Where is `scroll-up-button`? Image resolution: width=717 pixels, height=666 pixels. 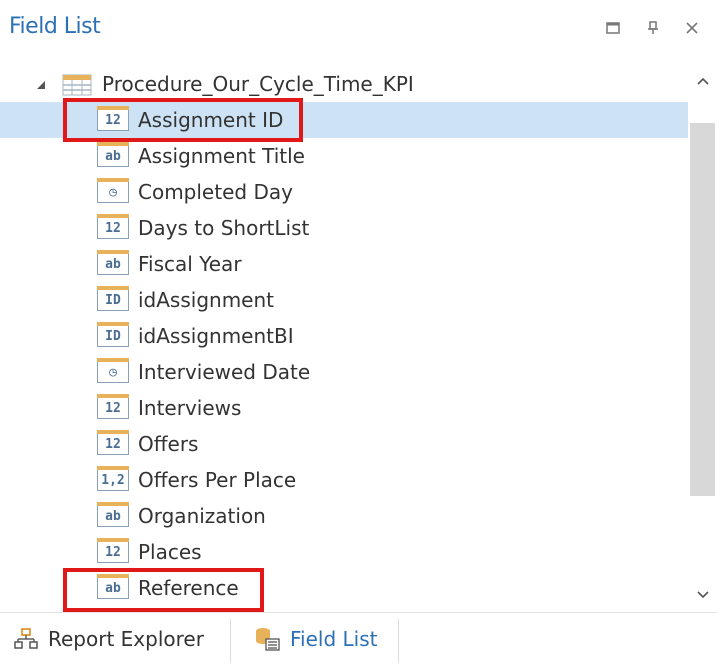
scroll-up-button is located at coordinates (702, 81).